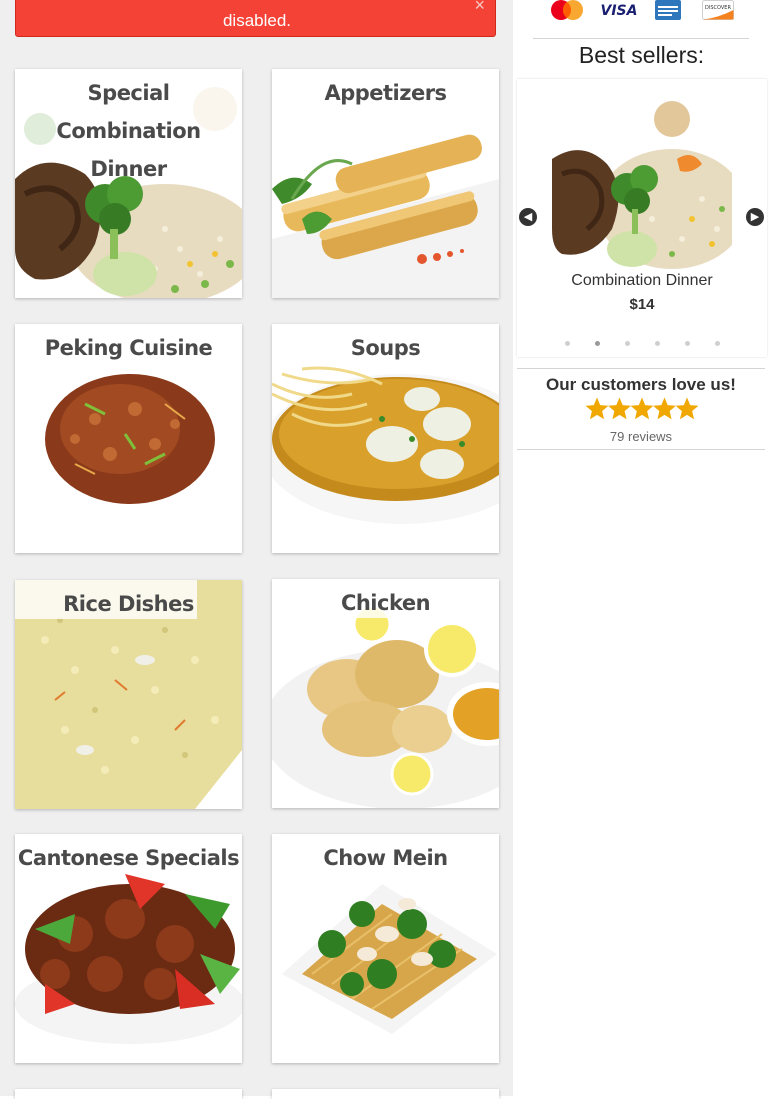  I want to click on mastercard-icon, so click(567, 10).